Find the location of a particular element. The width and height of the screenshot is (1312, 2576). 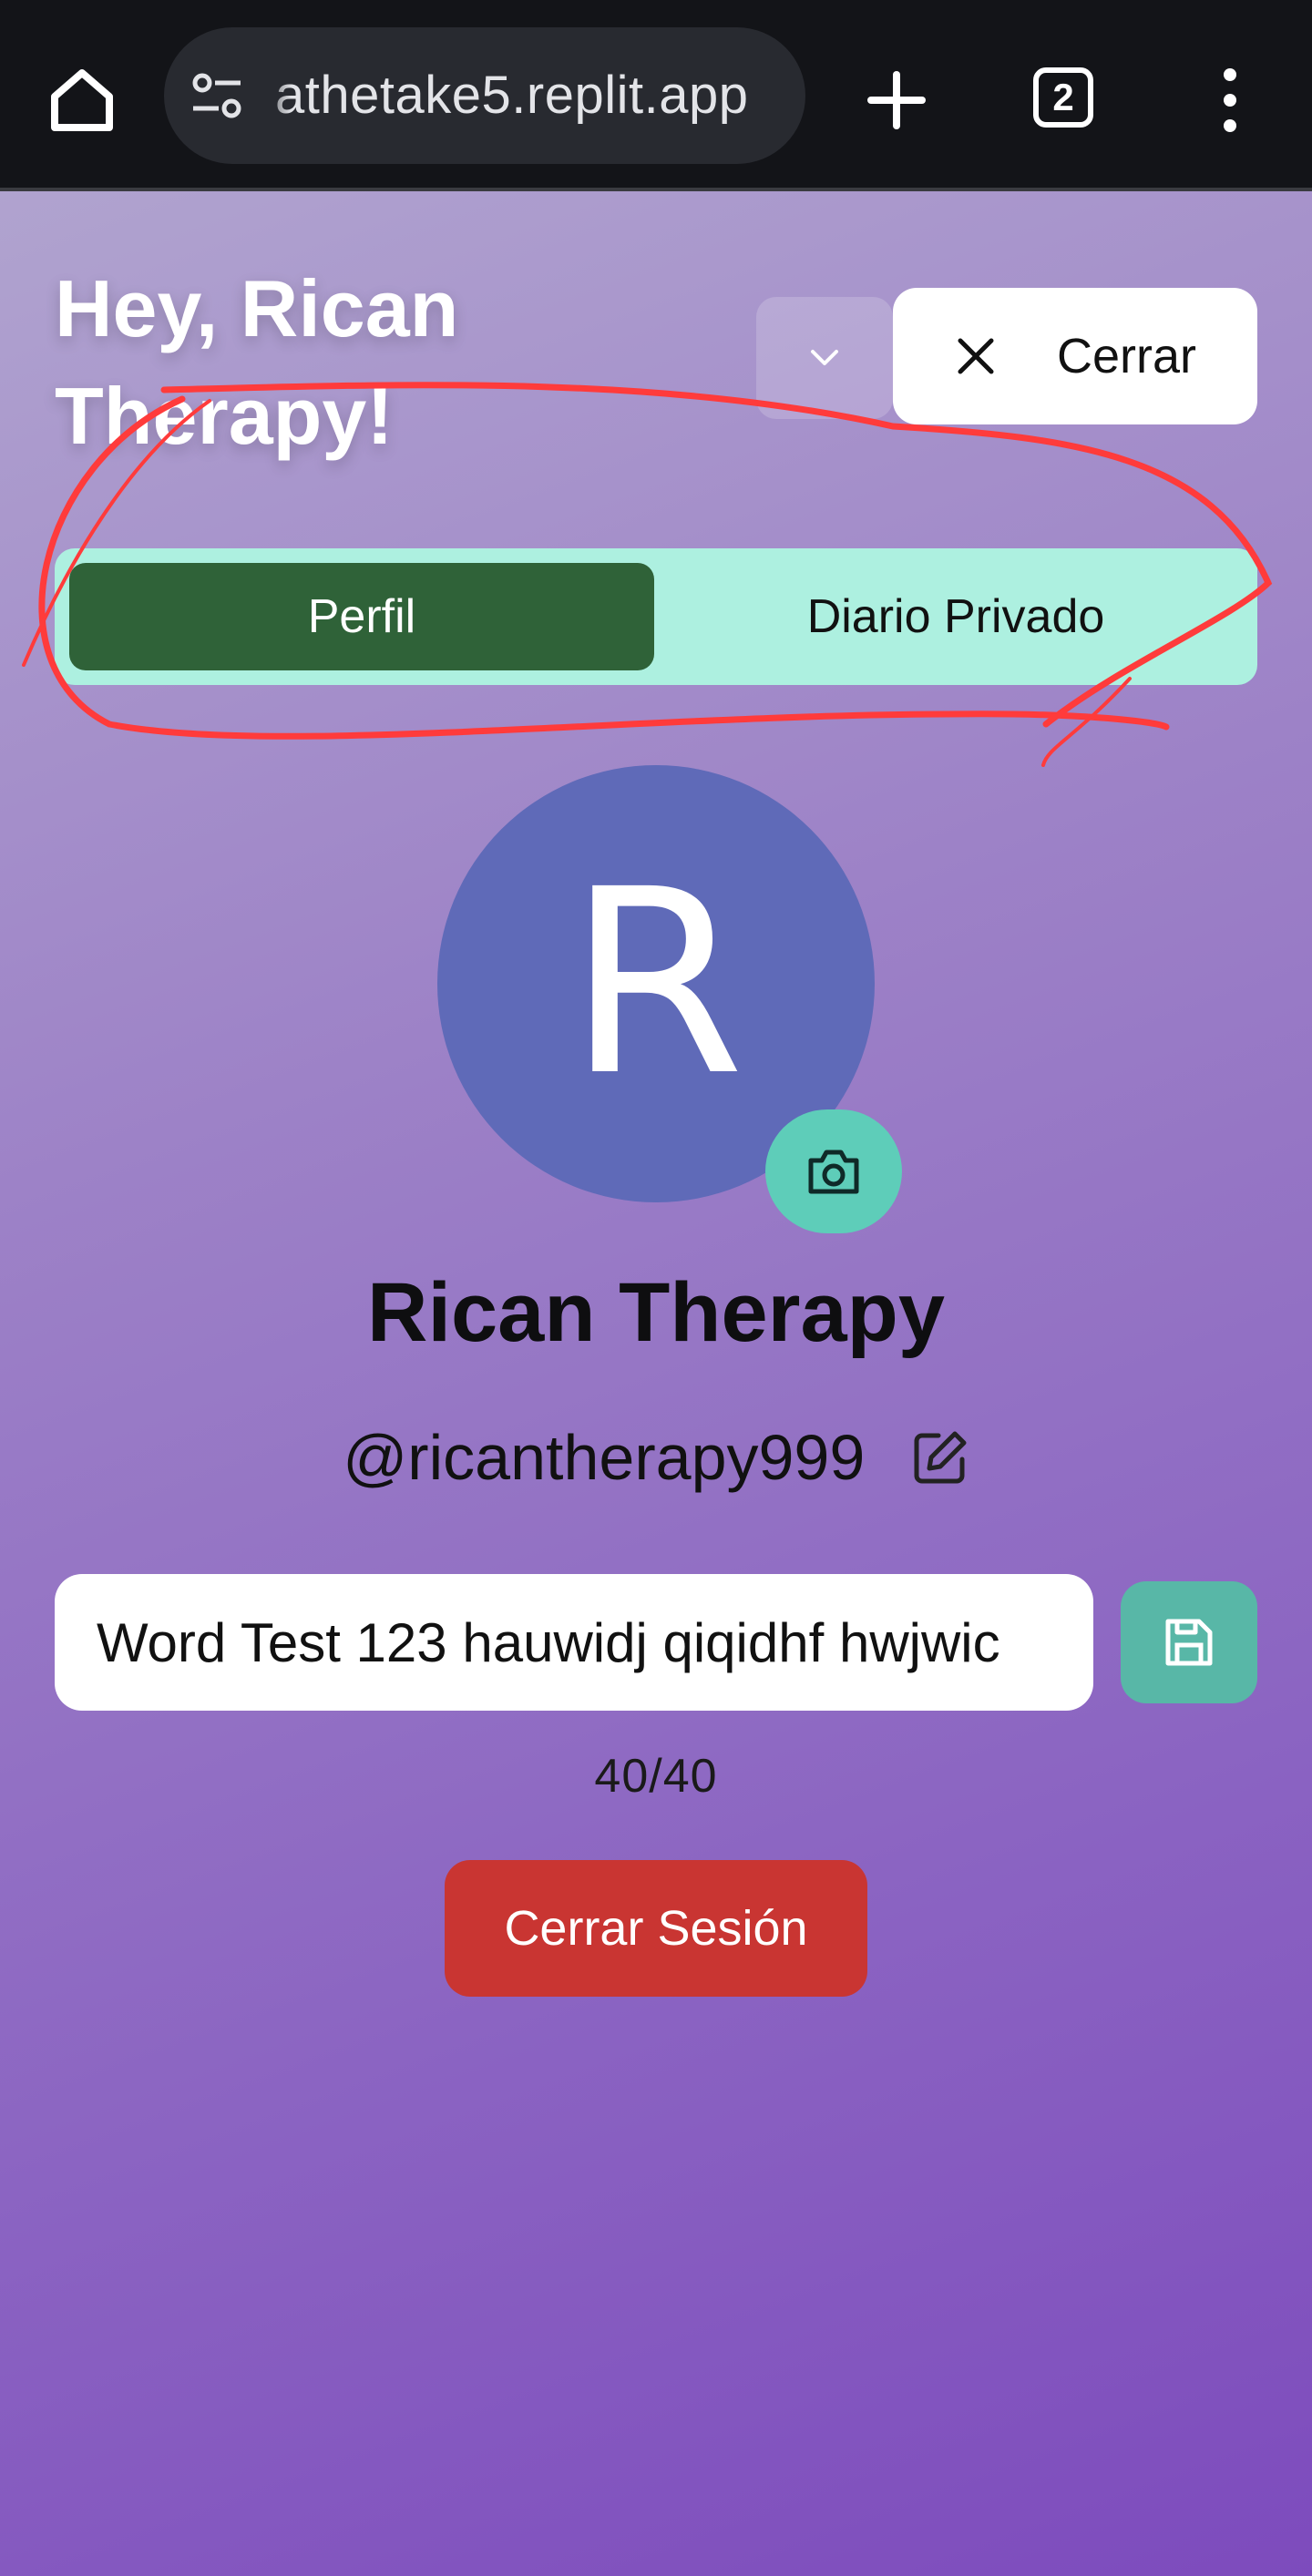

chevron-down-icon is located at coordinates (824, 357).